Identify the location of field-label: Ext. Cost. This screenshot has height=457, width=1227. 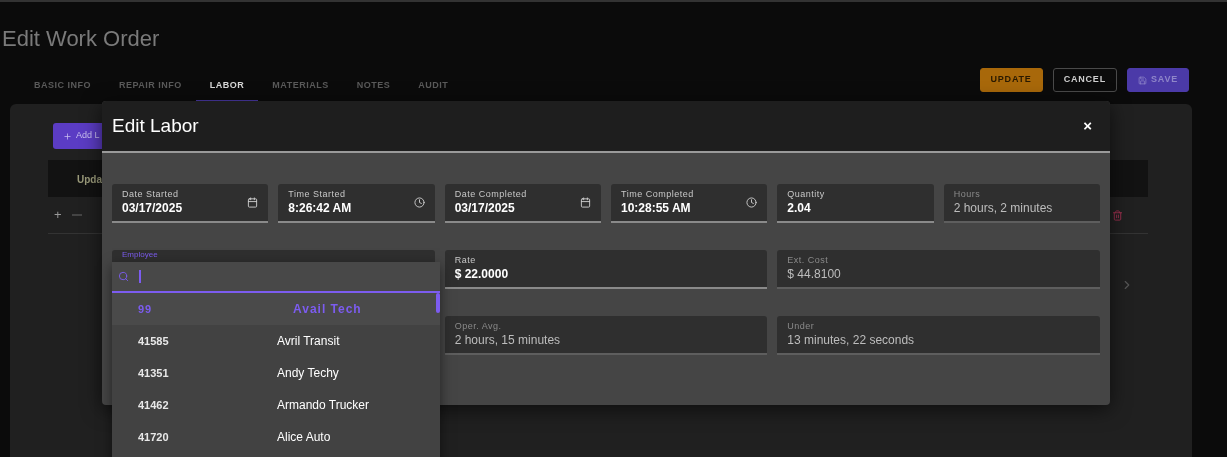
(808, 260).